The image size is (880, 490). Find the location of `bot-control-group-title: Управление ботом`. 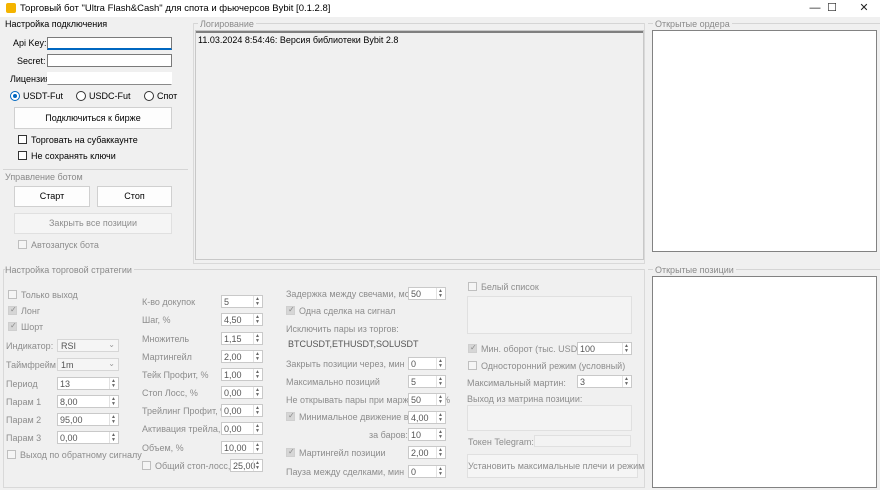

bot-control-group-title: Управление ботом is located at coordinates (45, 177).